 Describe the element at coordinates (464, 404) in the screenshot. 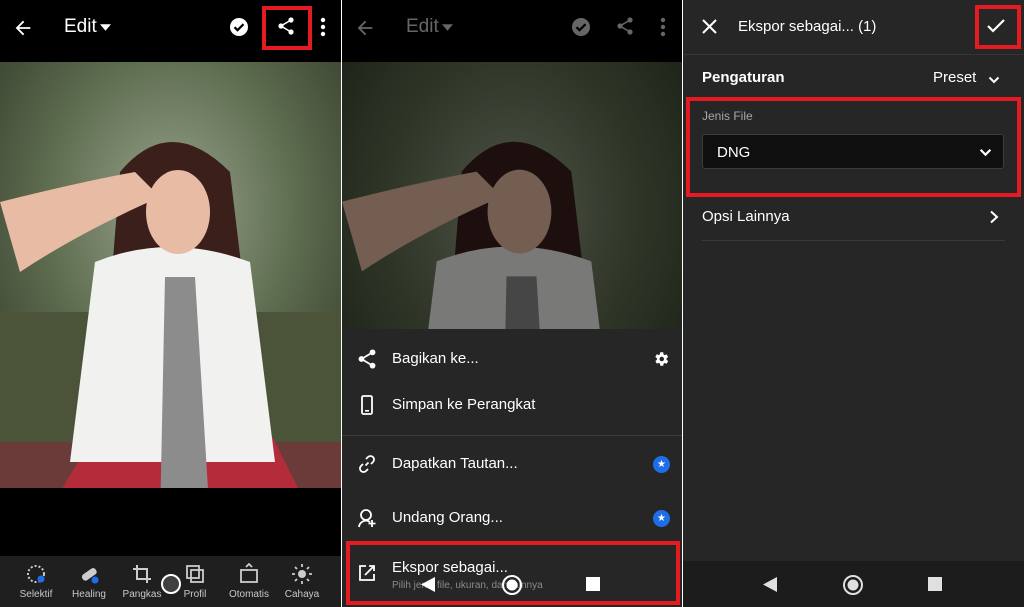

I see `sheet-item-label: Simpan ke Perangkat` at that location.